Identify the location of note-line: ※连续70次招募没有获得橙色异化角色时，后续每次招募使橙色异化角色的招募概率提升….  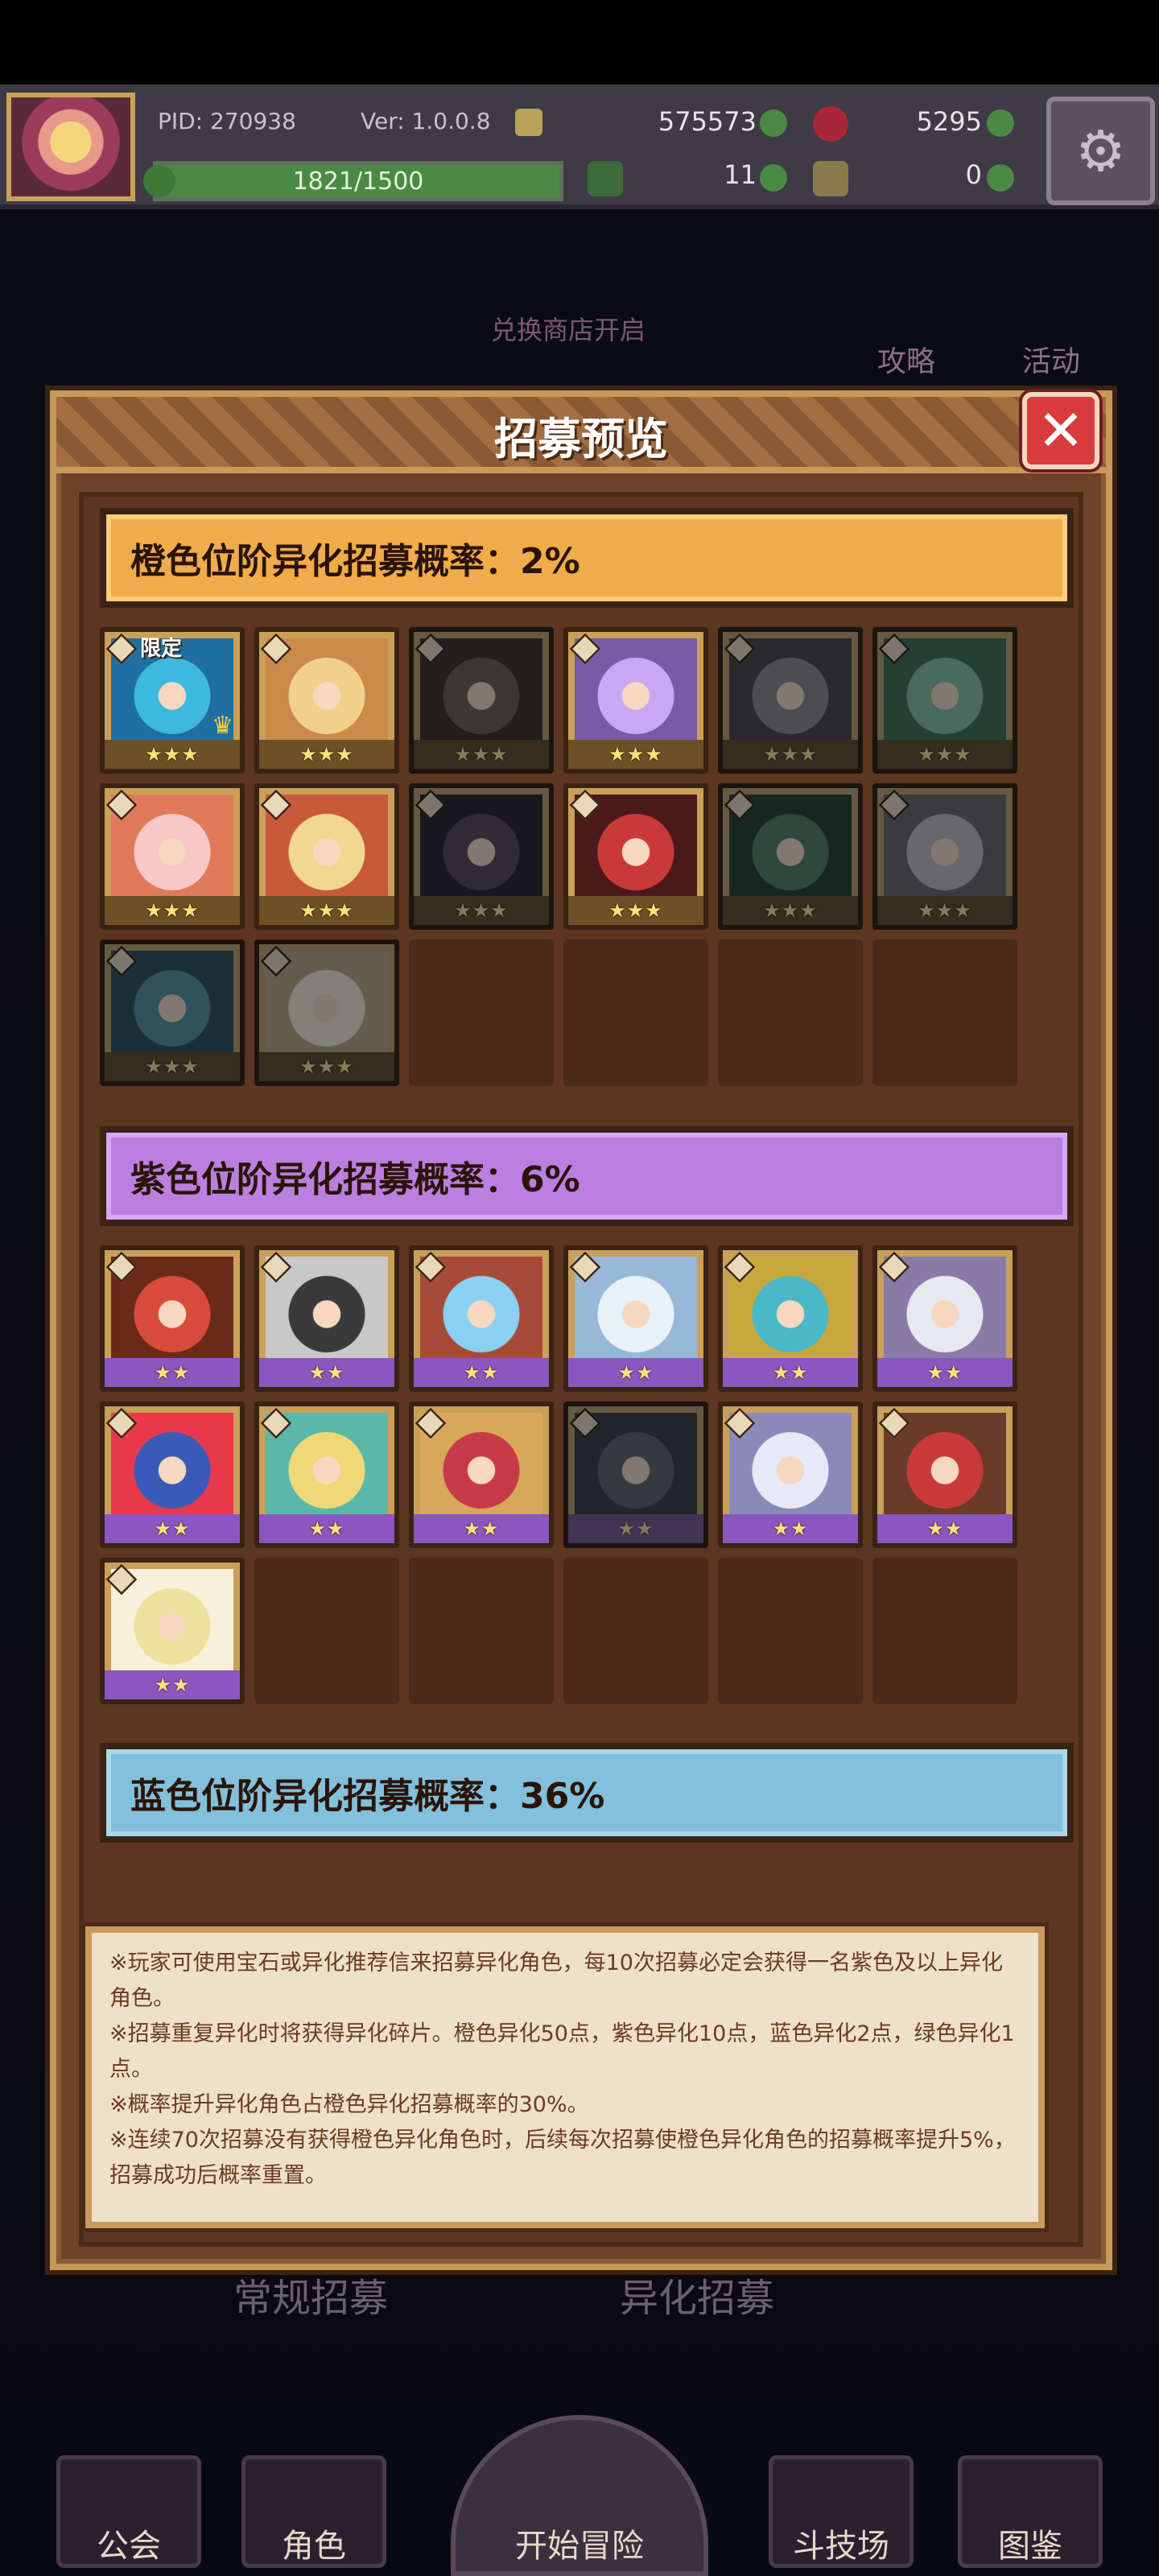
(562, 2158).